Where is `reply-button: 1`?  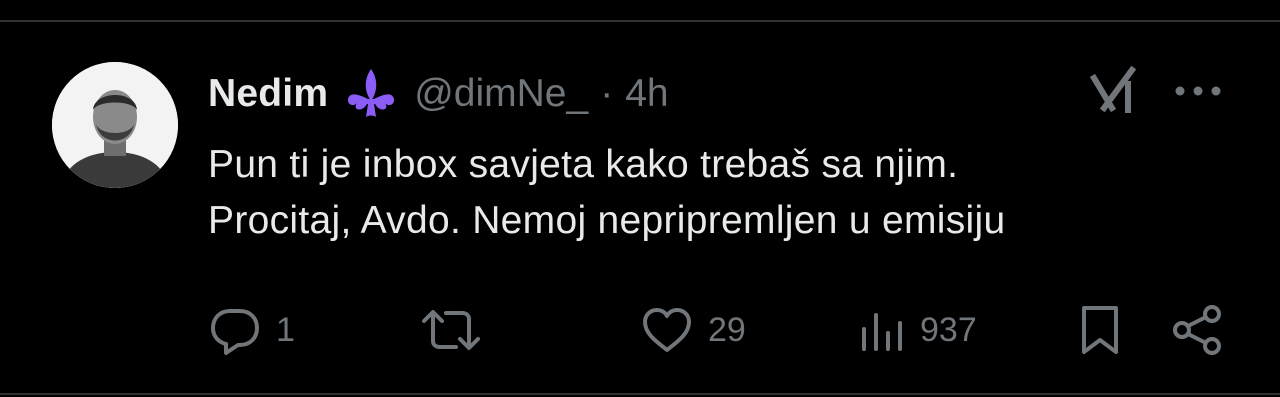
reply-button: 1 is located at coordinates (251, 330).